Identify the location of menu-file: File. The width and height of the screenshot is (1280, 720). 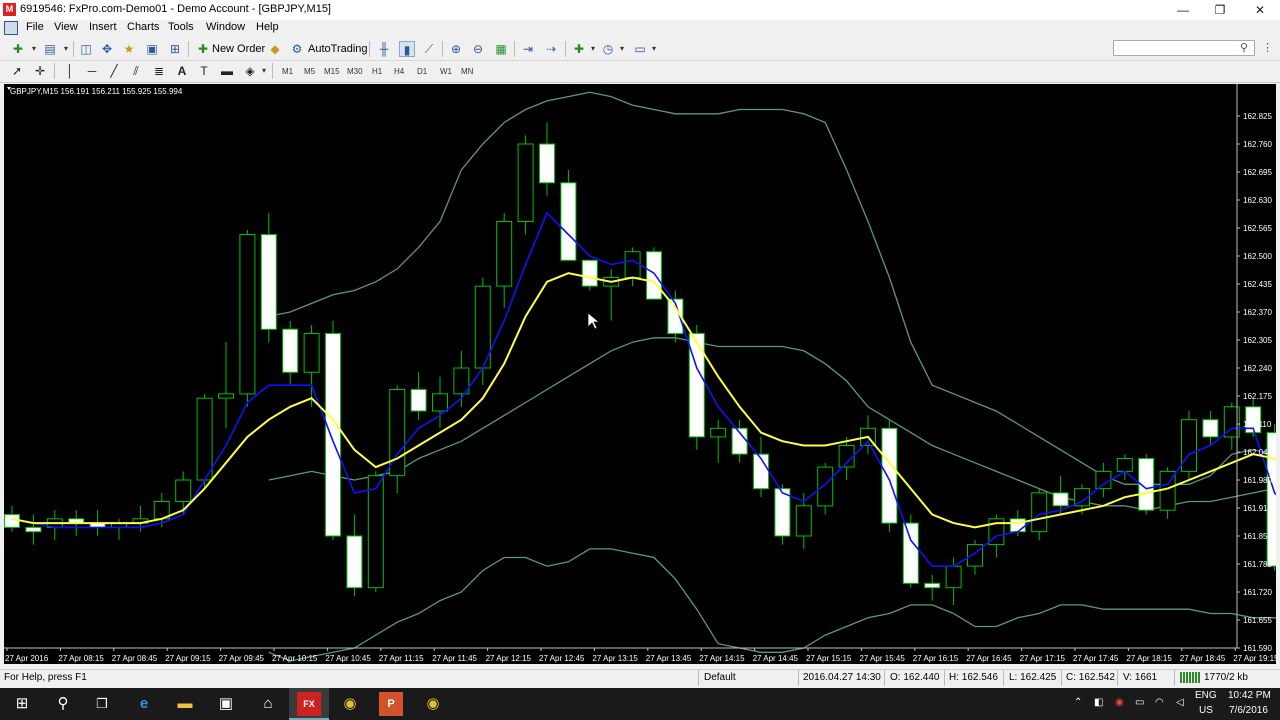
(35, 27).